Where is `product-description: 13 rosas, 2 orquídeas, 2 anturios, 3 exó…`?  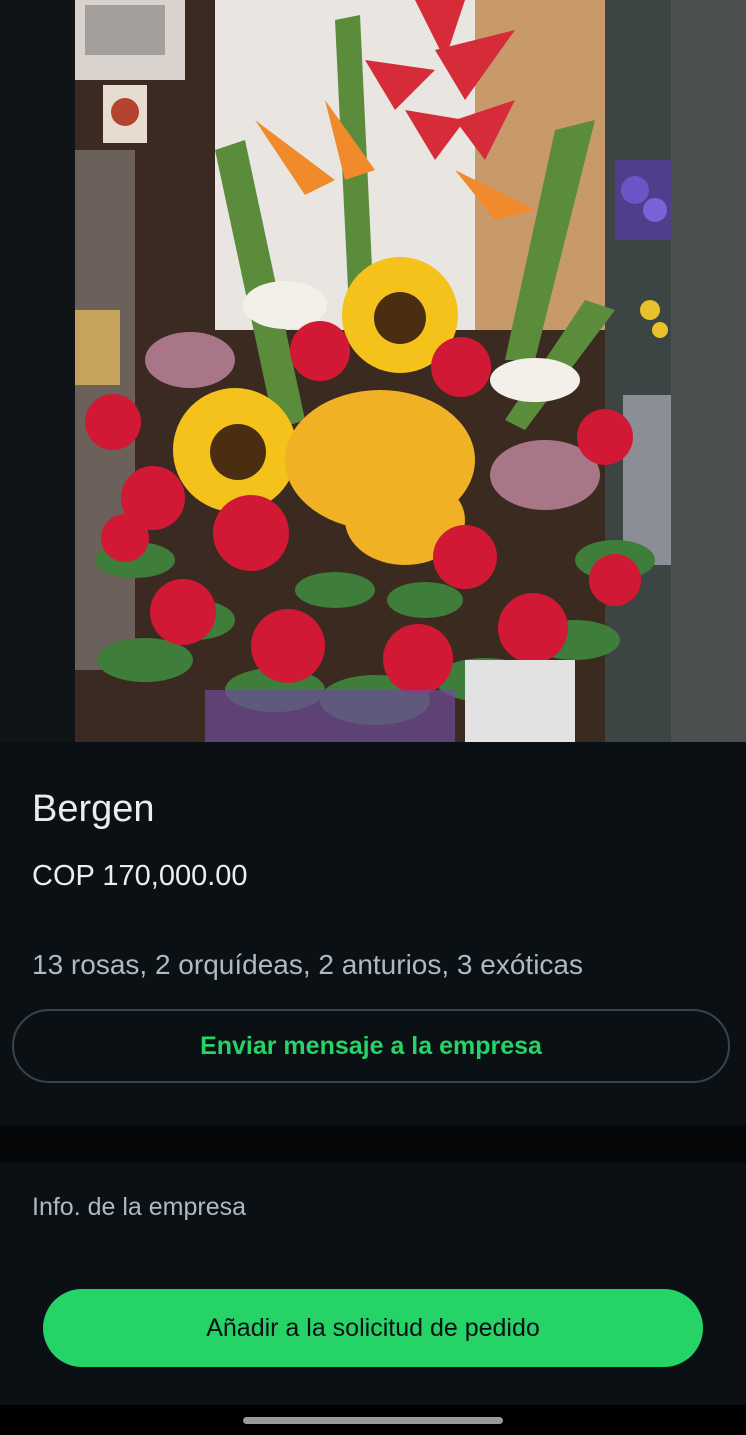 product-description: 13 rosas, 2 orquídeas, 2 anturios, 3 exó… is located at coordinates (307, 964).